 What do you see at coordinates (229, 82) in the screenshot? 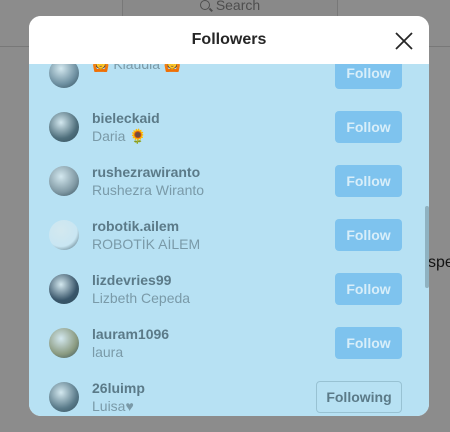
I see `follower-row: 🙆 Klaudia 🙆 Follow` at bounding box center [229, 82].